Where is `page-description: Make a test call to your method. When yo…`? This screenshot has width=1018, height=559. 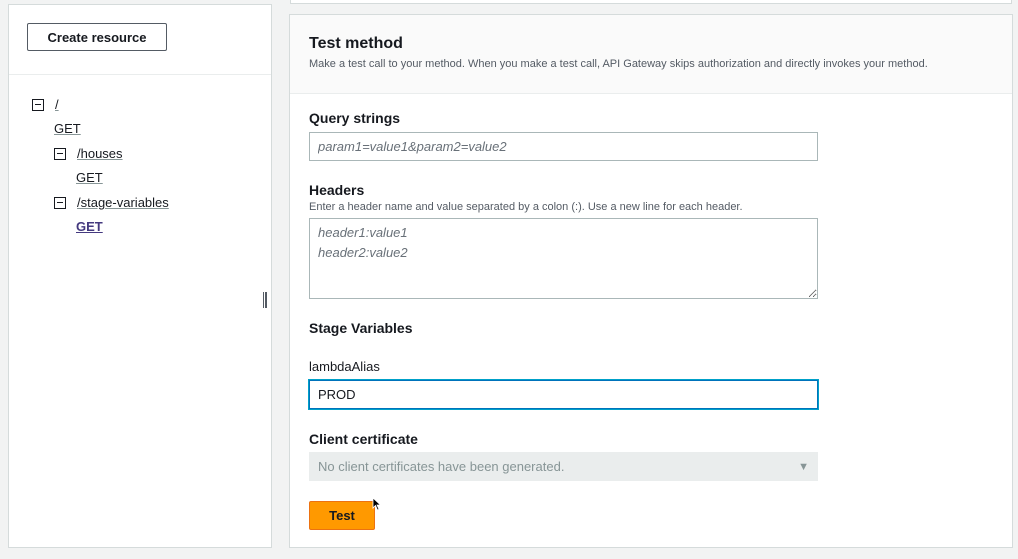
page-description: Make a test call to your method. When yo… is located at coordinates (618, 64).